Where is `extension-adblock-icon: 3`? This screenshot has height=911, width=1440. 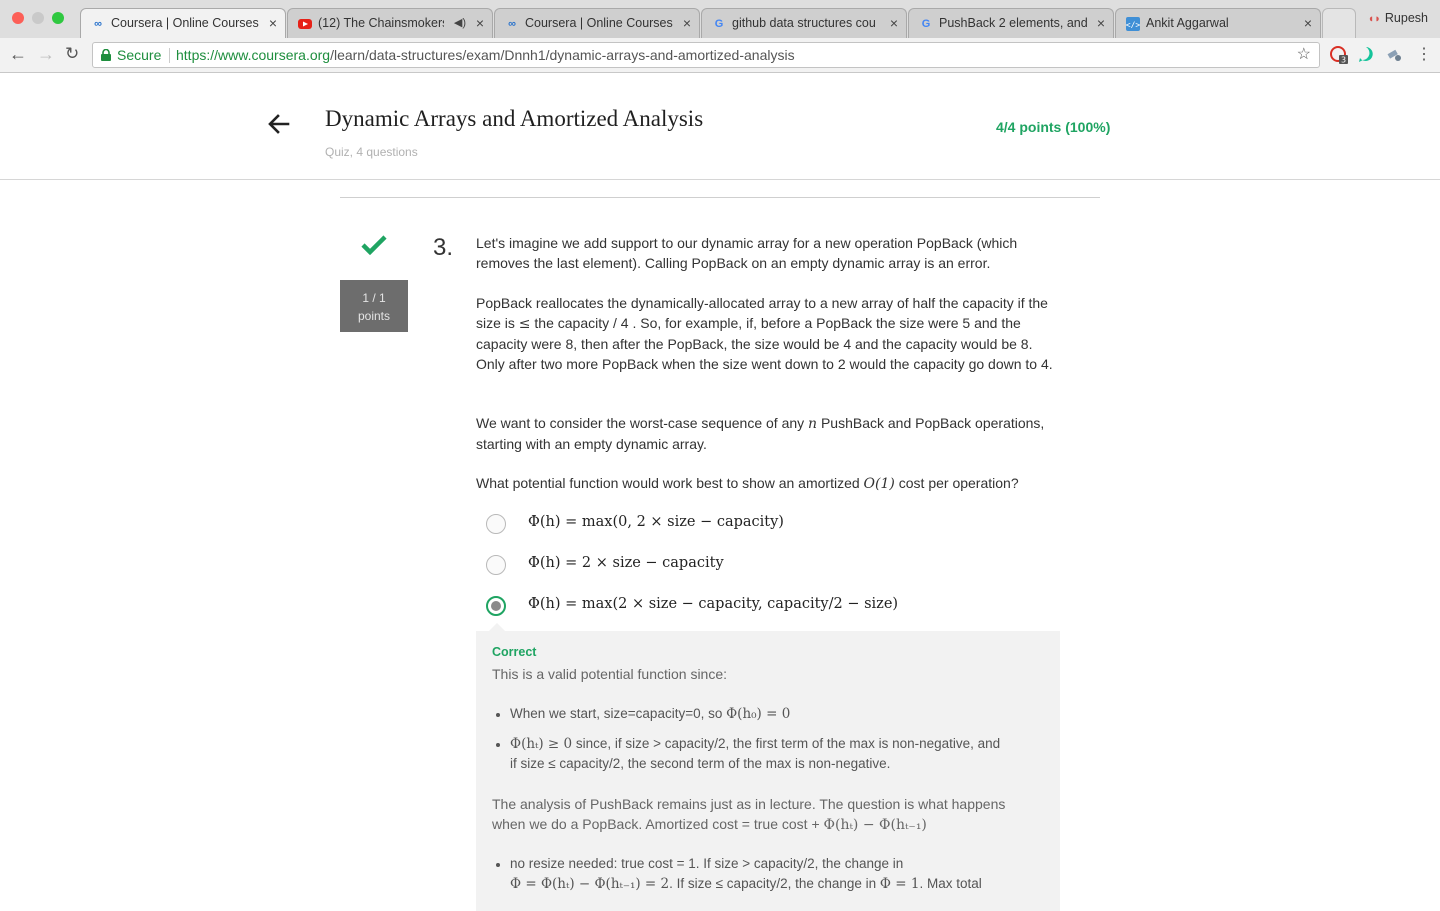 extension-adblock-icon: 3 is located at coordinates (1339, 55).